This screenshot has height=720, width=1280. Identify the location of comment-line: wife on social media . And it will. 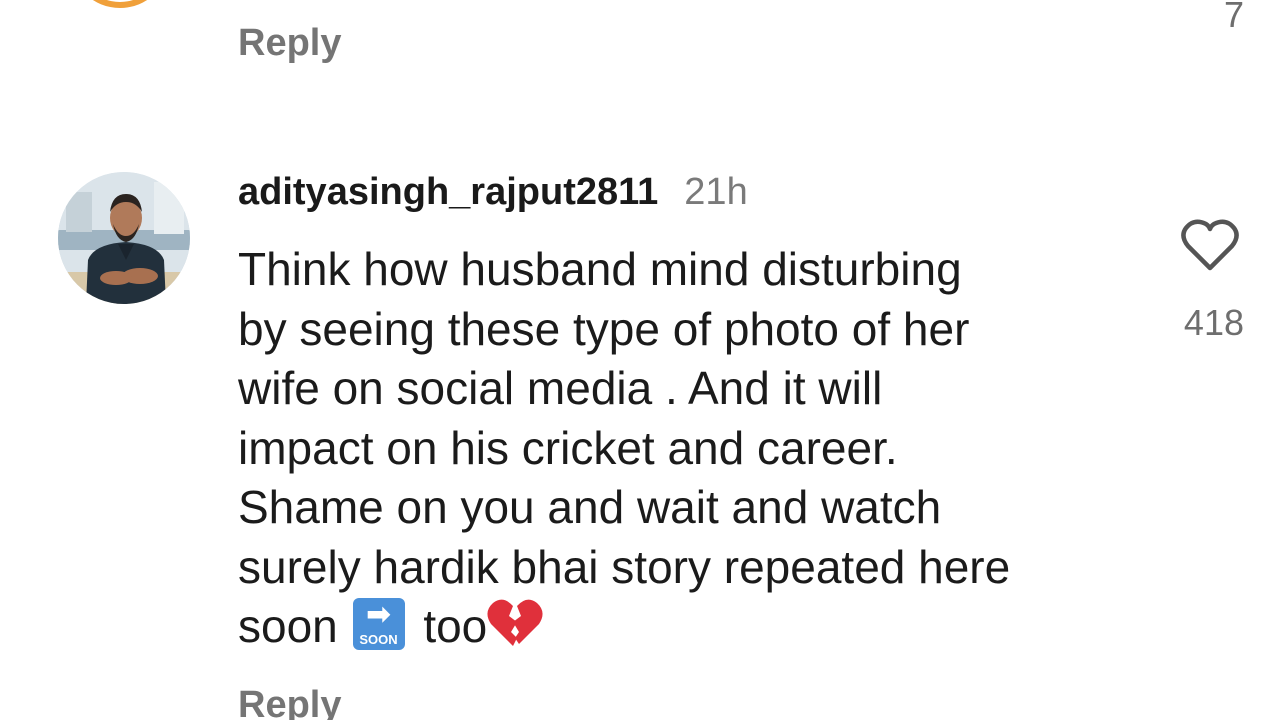
(560, 388).